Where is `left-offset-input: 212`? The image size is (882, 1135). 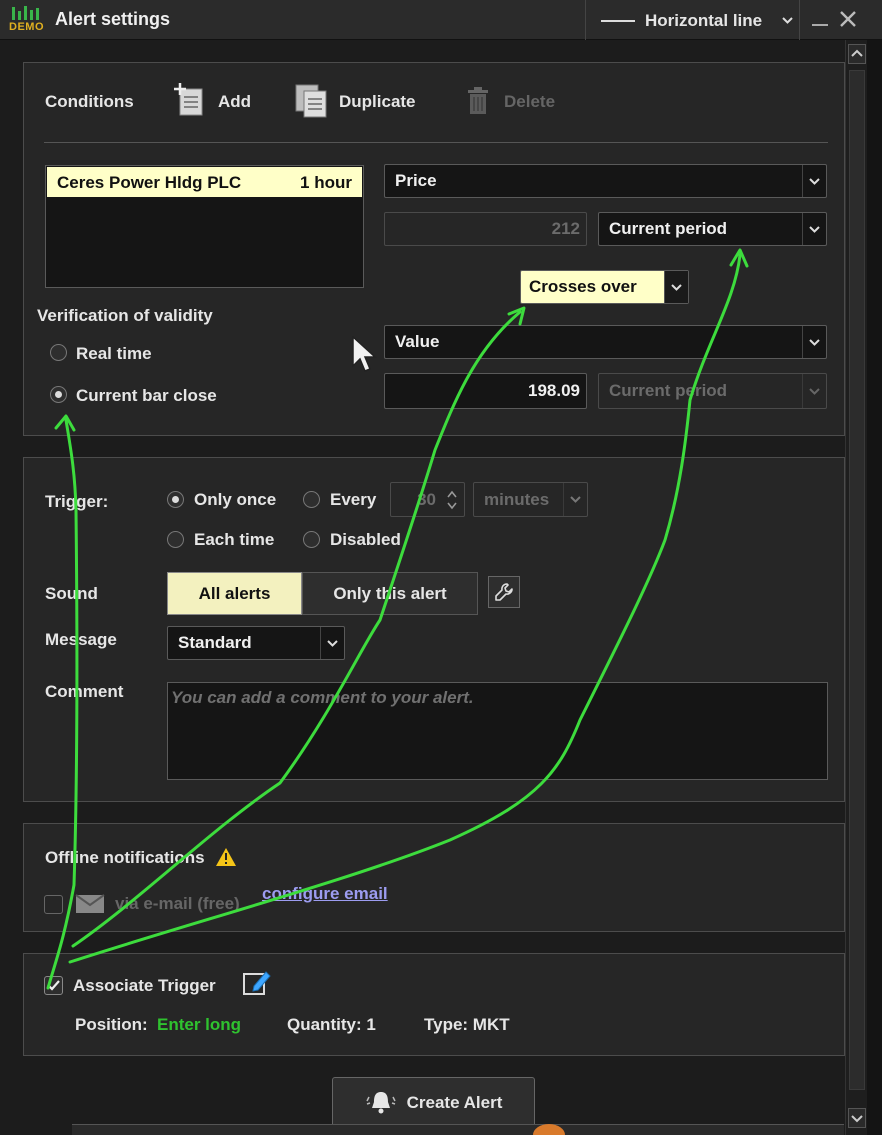
left-offset-input: 212 is located at coordinates (485, 229).